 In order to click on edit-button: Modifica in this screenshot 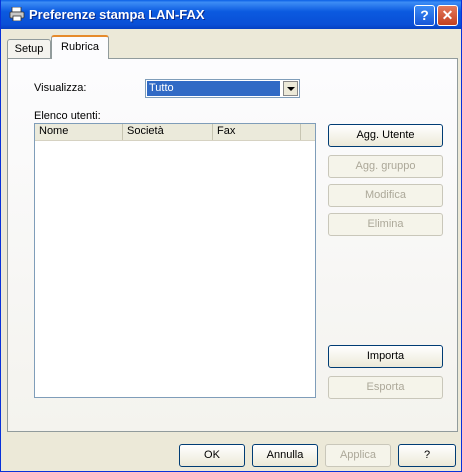, I will do `click(385, 195)`.